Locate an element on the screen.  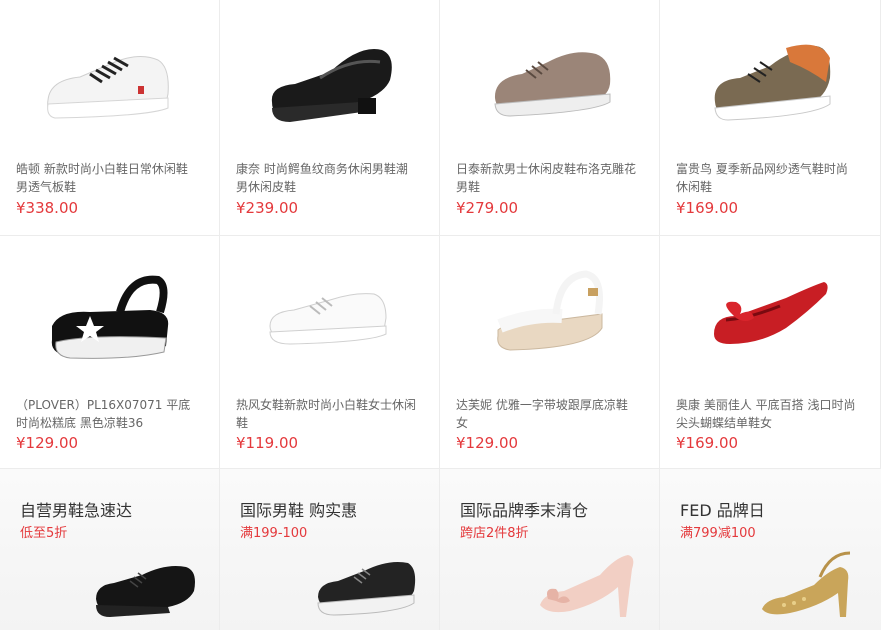
pink-heel-icon is located at coordinates (587, 586).